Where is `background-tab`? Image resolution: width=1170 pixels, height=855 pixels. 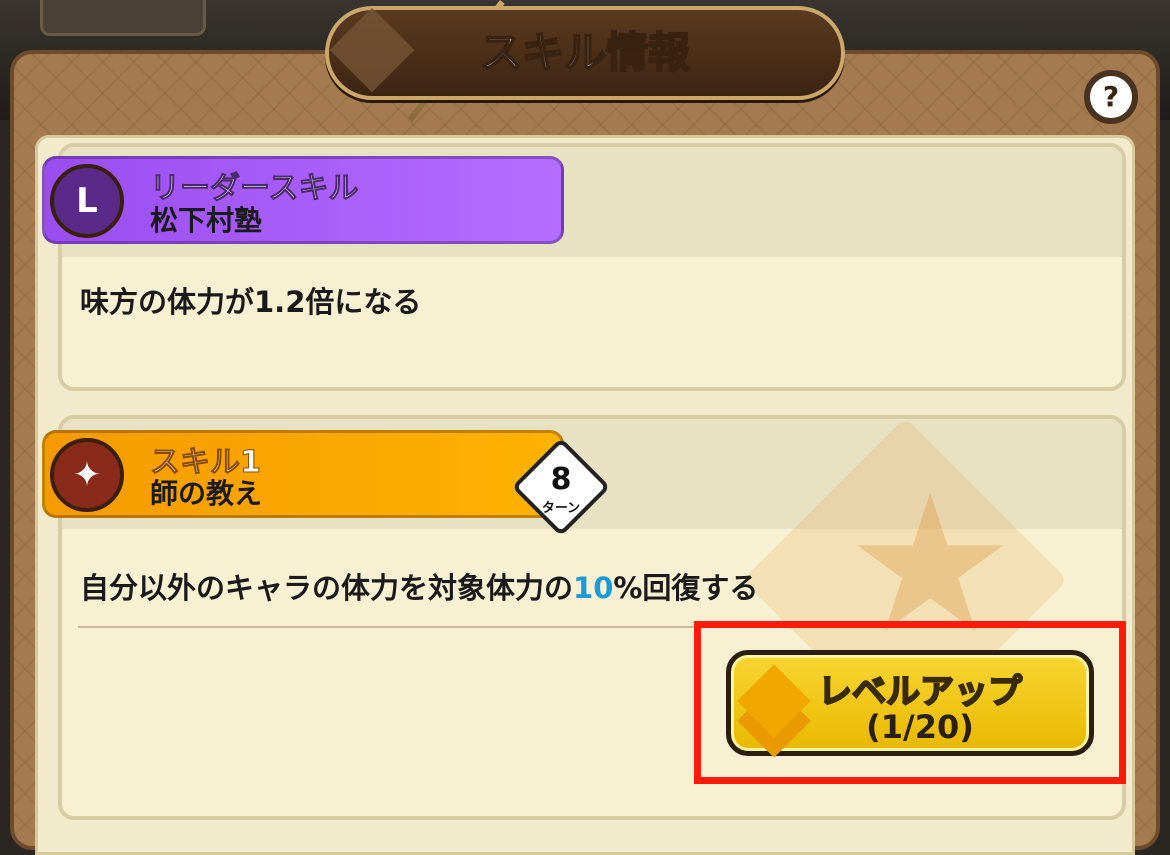 background-tab is located at coordinates (123, 18).